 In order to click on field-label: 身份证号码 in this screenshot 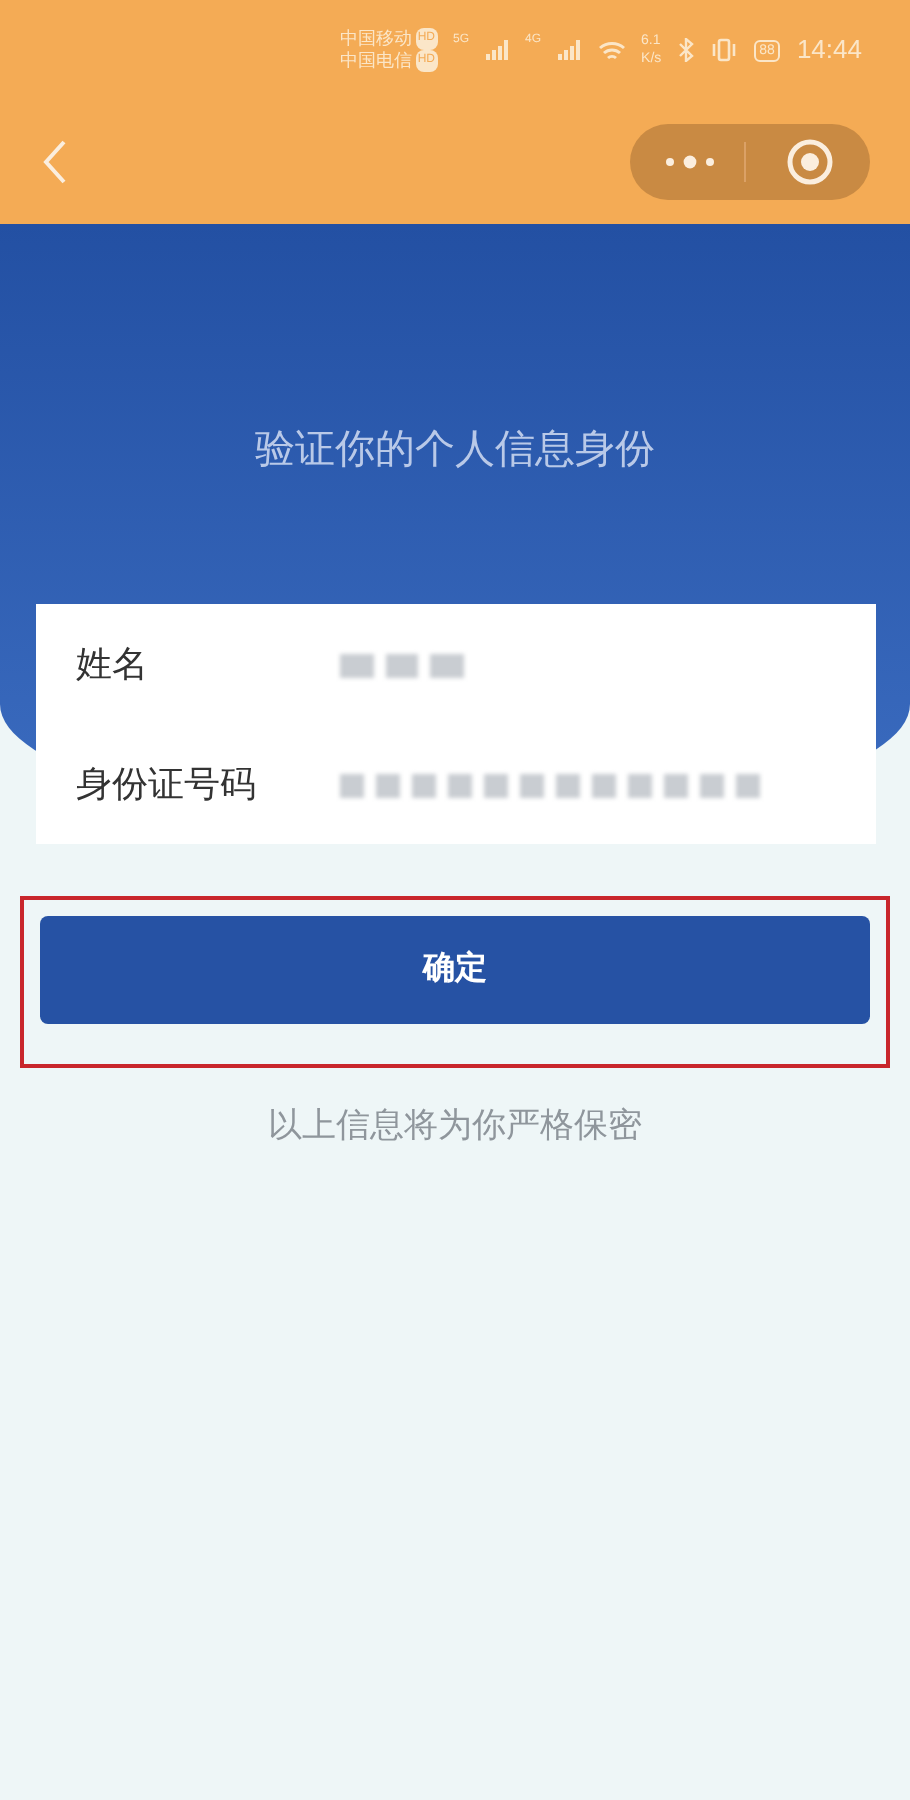, I will do `click(167, 784)`.